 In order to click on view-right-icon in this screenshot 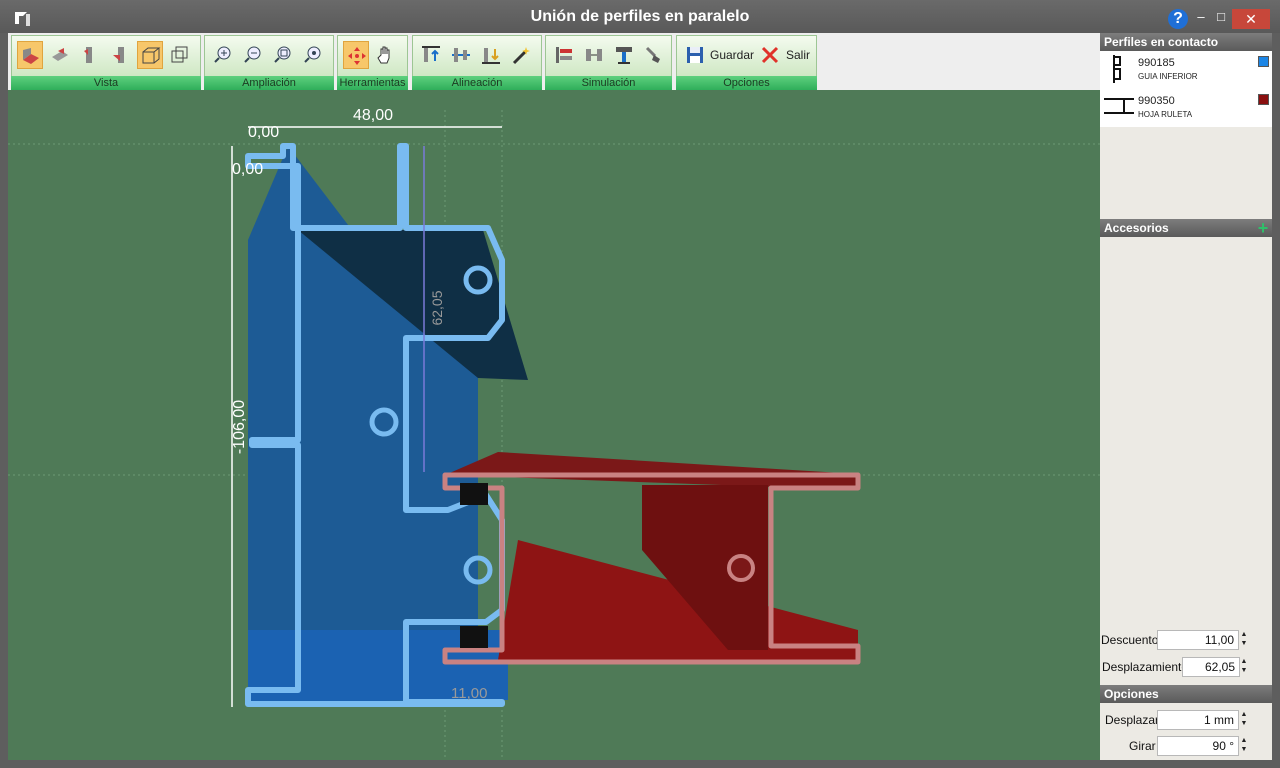, I will do `click(118, 55)`.